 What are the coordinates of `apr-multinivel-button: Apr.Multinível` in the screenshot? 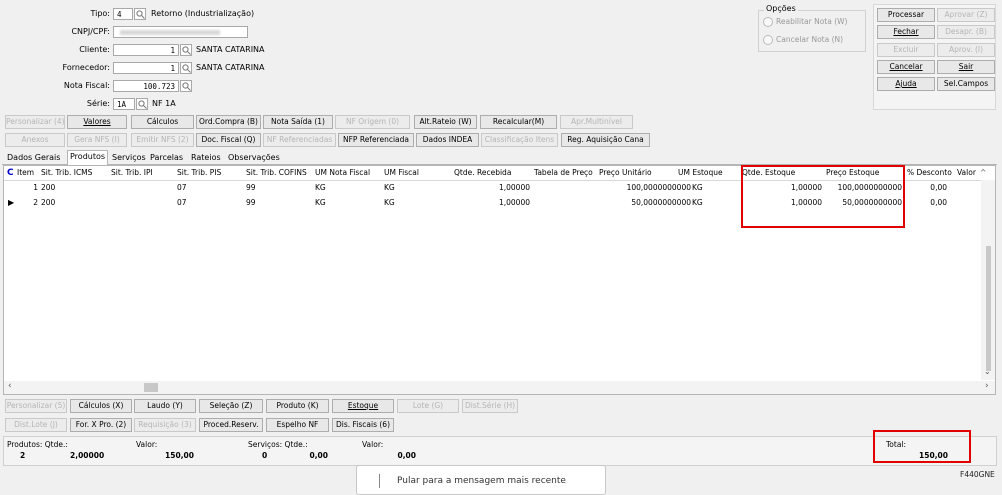 It's located at (596, 122).